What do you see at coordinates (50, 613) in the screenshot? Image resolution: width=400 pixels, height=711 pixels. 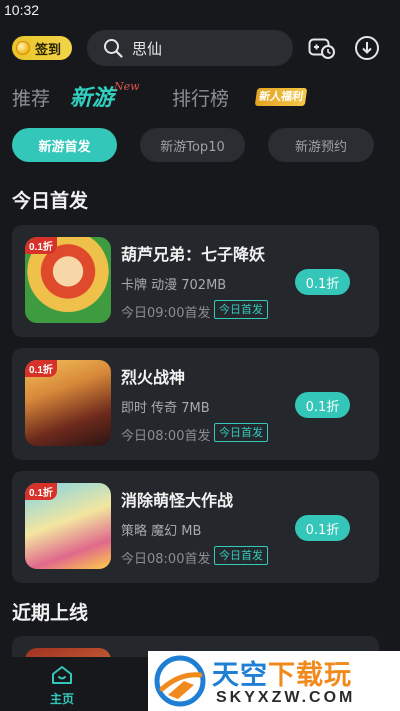 I see `section-title-upcoming: 近期上线` at bounding box center [50, 613].